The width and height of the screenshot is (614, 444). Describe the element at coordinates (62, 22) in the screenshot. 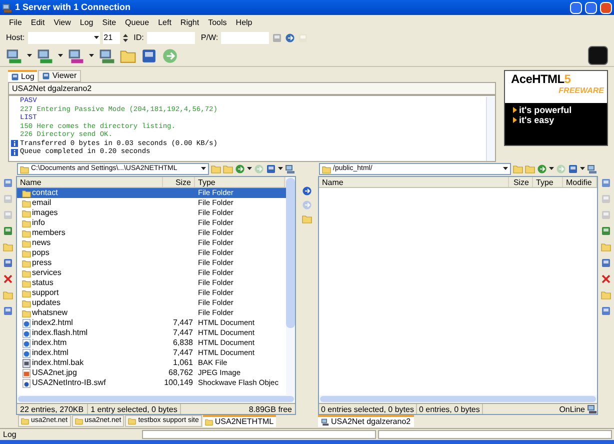

I see `menu-item: View` at that location.